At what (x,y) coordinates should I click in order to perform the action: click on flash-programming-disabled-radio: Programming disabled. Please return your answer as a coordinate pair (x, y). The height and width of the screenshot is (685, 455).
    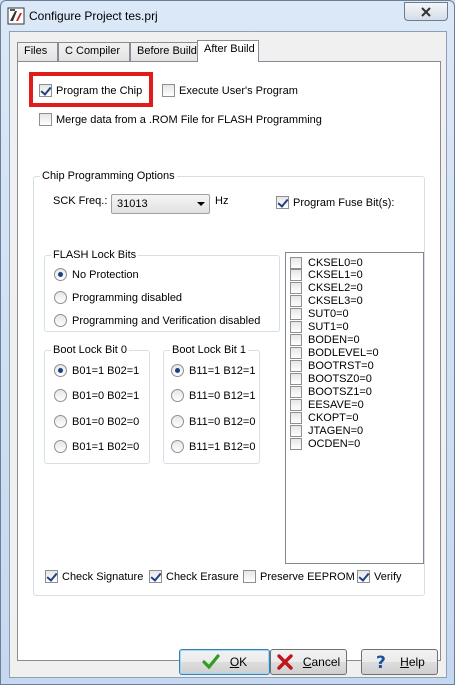
    Looking at the image, I should click on (118, 297).